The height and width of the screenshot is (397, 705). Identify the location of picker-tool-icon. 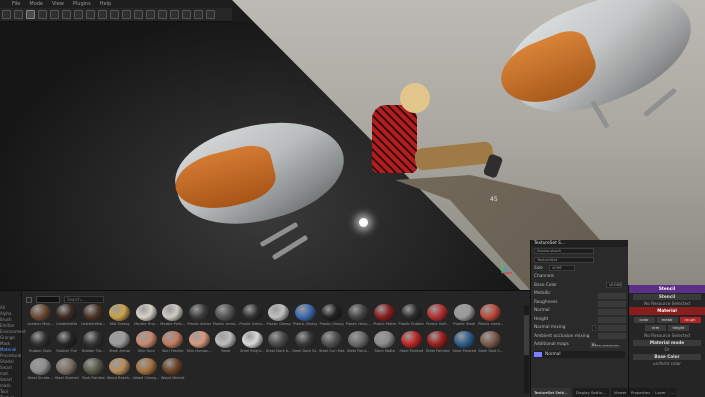
(90, 14).